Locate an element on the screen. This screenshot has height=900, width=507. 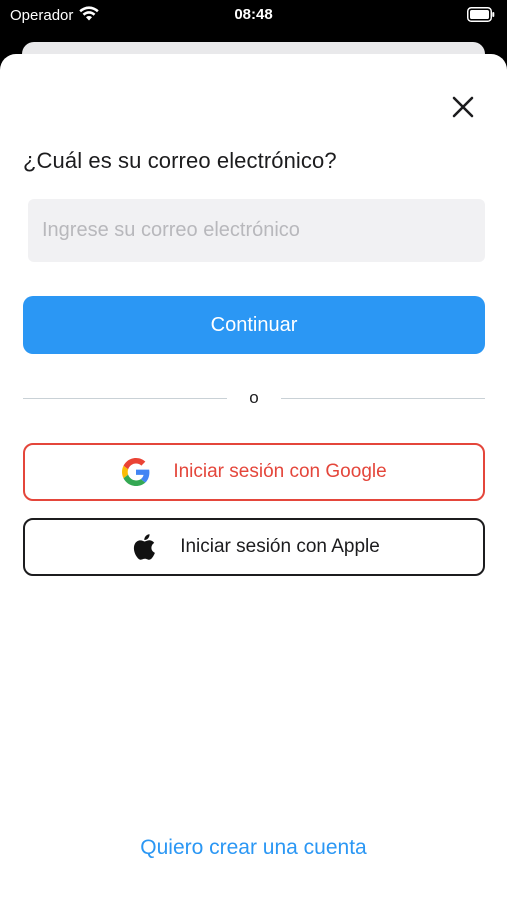
create-account-link: Quiero crear una cuenta is located at coordinates (253, 848).